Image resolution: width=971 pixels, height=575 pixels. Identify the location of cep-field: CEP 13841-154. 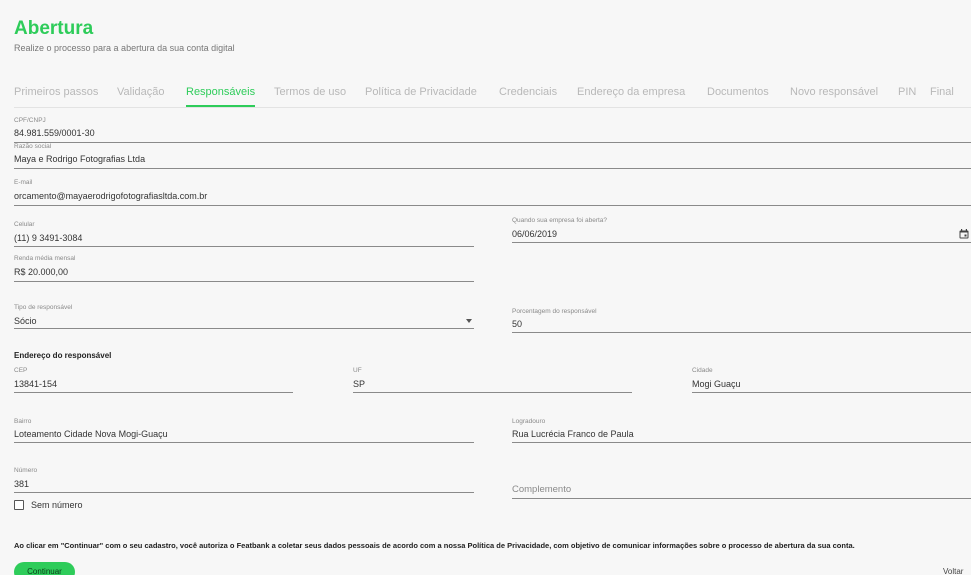
(153, 380).